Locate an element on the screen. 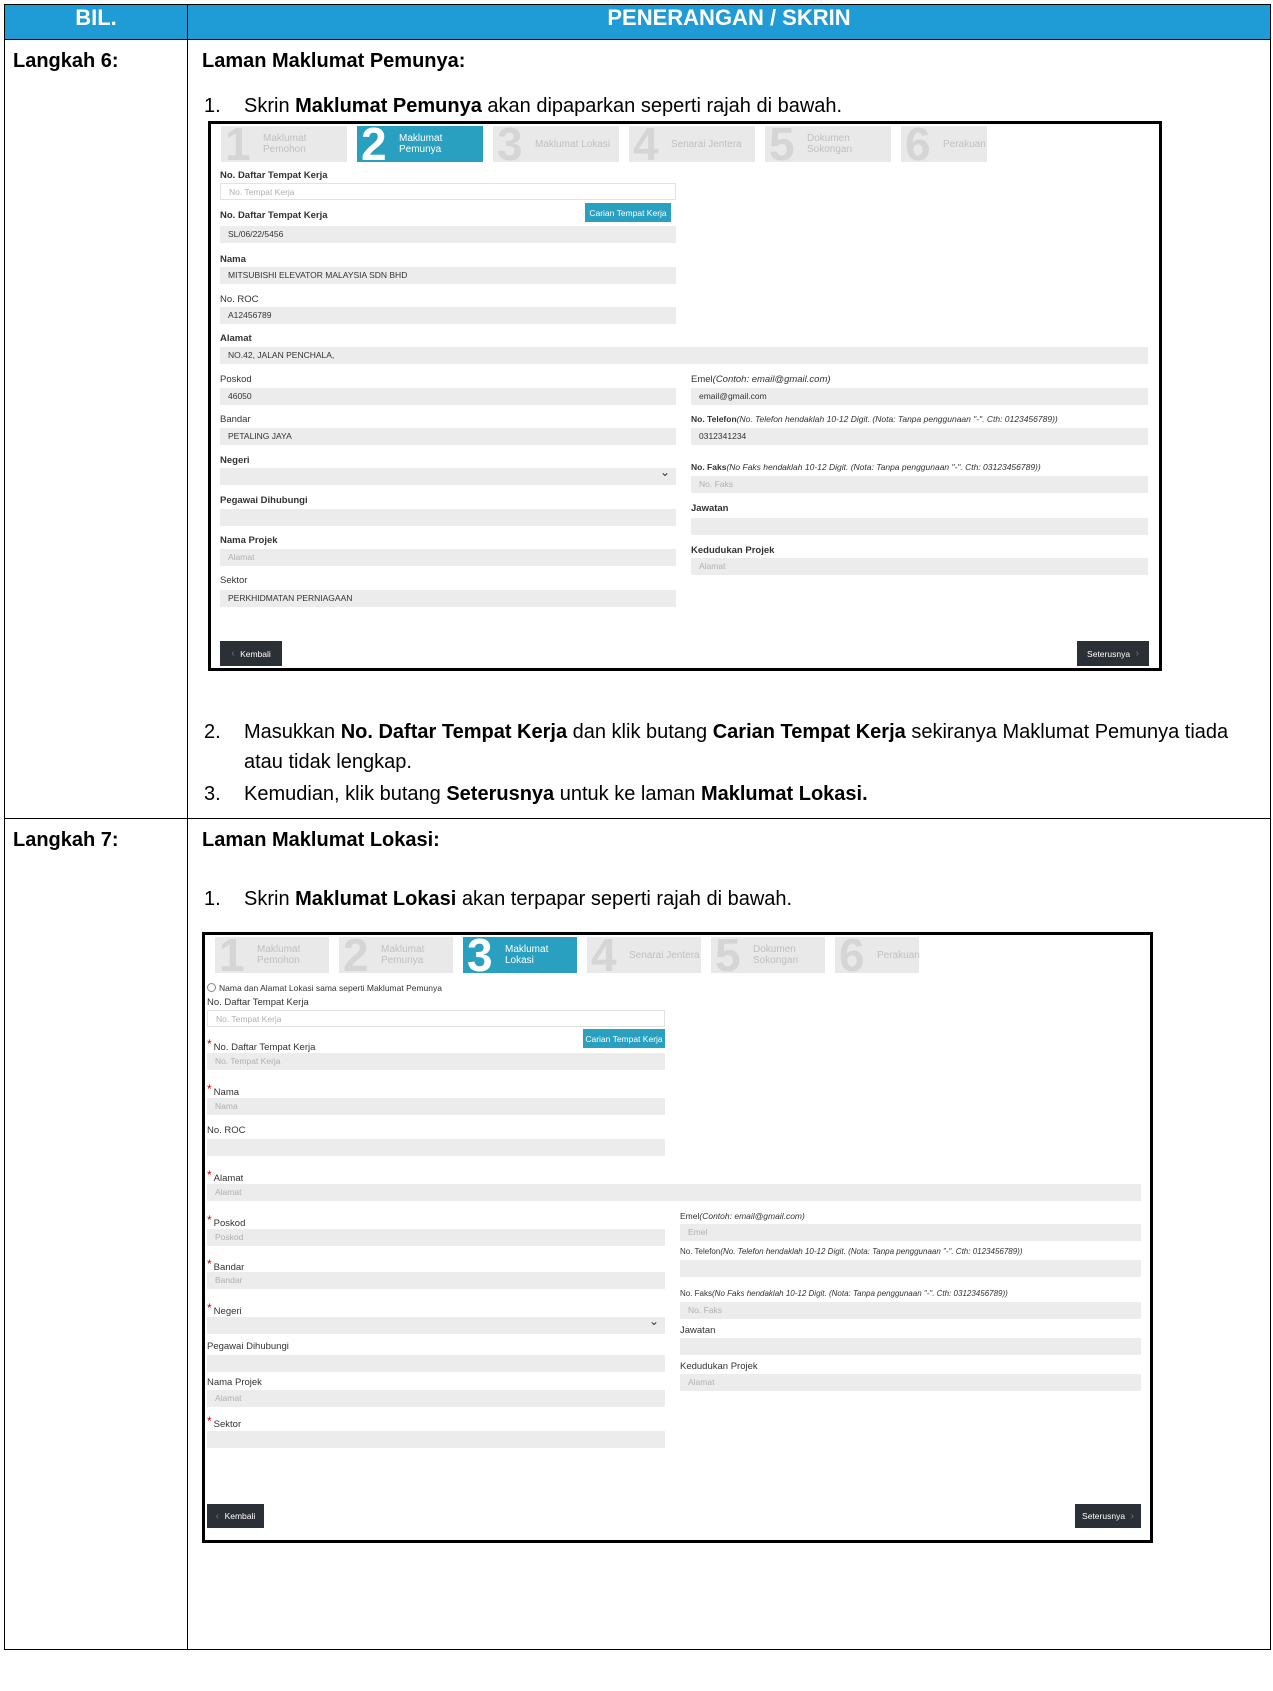  telefon-field: 0312341234 is located at coordinates (919, 436).